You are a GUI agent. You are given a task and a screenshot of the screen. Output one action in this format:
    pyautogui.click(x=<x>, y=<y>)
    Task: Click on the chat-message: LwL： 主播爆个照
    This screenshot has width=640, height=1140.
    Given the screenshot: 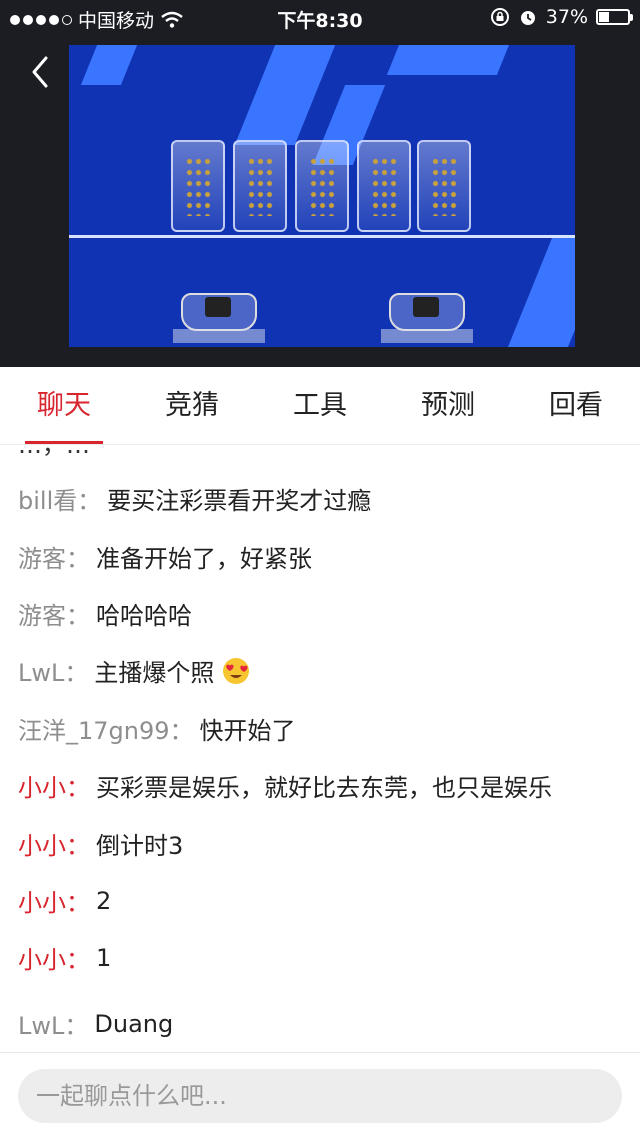 What is the action you would take?
    pyautogui.click(x=134, y=670)
    